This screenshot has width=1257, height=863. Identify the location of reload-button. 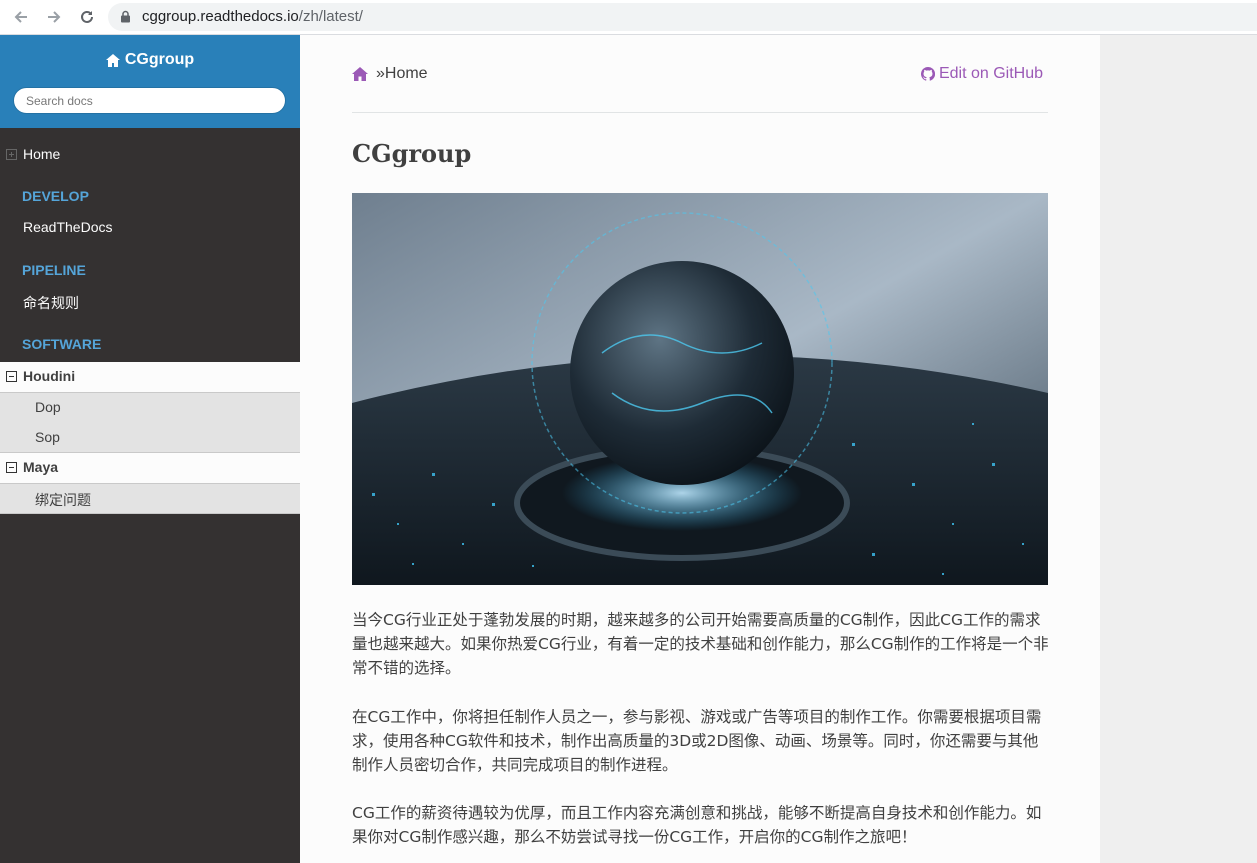
(87, 17).